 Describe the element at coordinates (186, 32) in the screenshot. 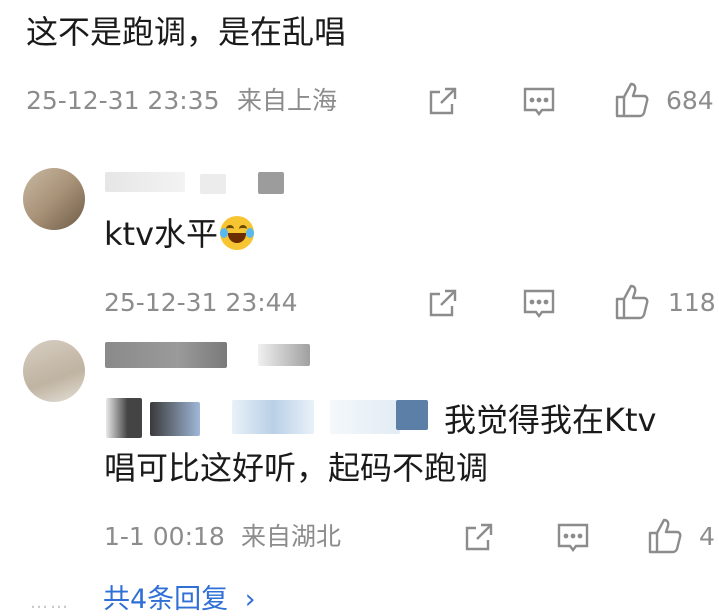

I see `comment-text: 这不是跑调，是在乱唱` at that location.